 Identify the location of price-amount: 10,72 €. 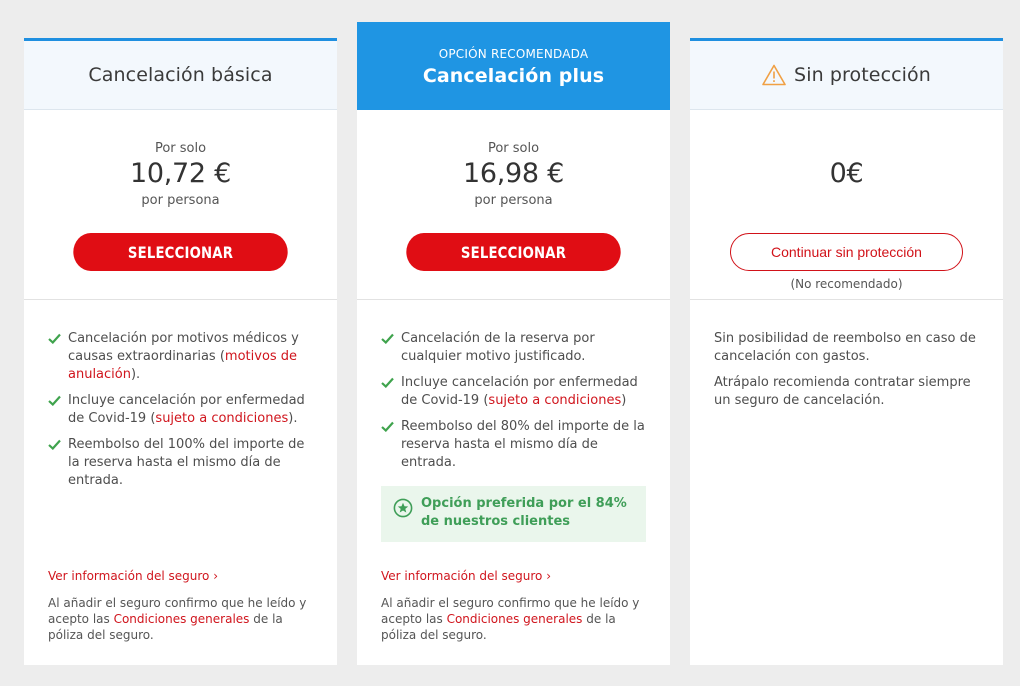
(180, 173).